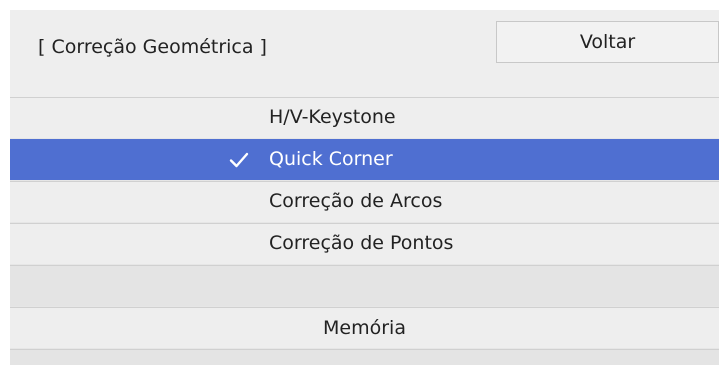 Image resolution: width=719 pixels, height=365 pixels. Describe the element at coordinates (331, 159) in the screenshot. I see `menu-item-label: Quick Corner` at that location.